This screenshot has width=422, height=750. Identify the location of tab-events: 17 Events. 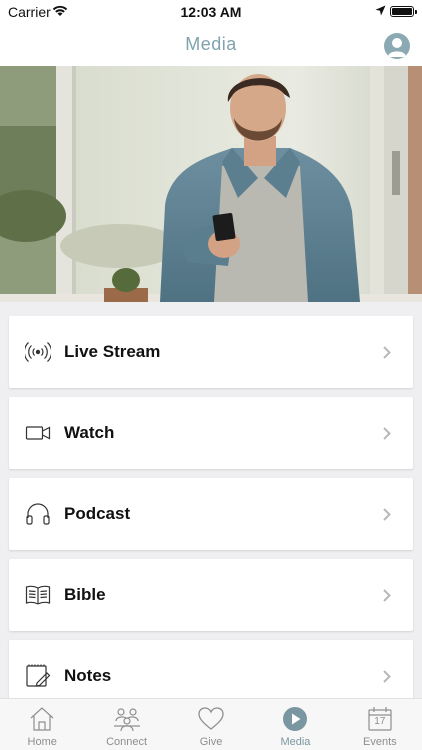
(380, 724).